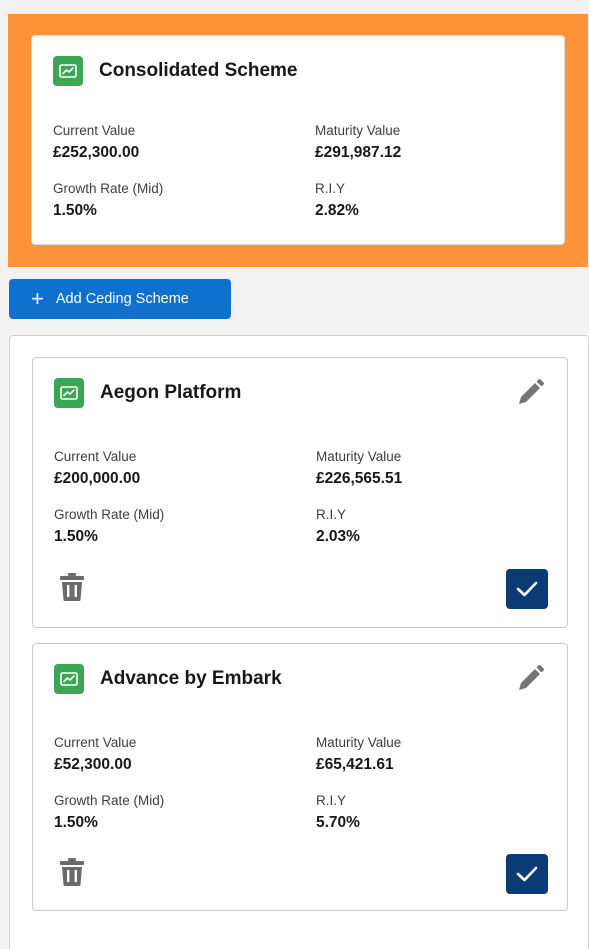 Image resolution: width=589 pixels, height=949 pixels. What do you see at coordinates (338, 812) in the screenshot?
I see `riy-field: R.I.Y 5.70%` at bounding box center [338, 812].